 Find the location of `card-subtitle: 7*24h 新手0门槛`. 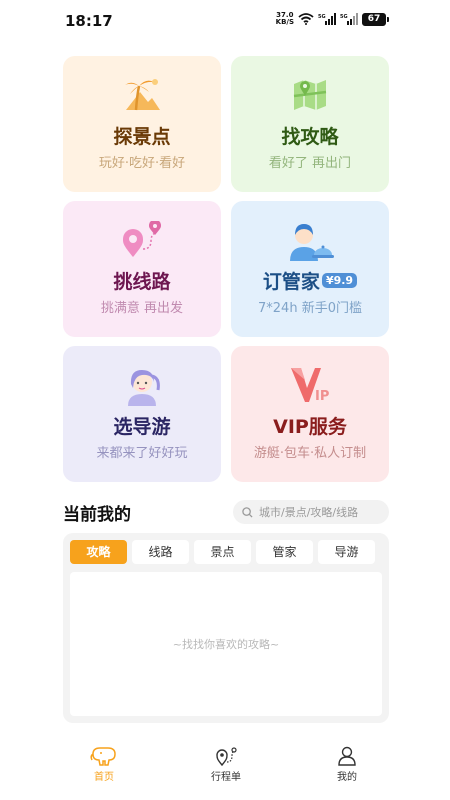

card-subtitle: 7*24h 新手0门槛 is located at coordinates (310, 308).